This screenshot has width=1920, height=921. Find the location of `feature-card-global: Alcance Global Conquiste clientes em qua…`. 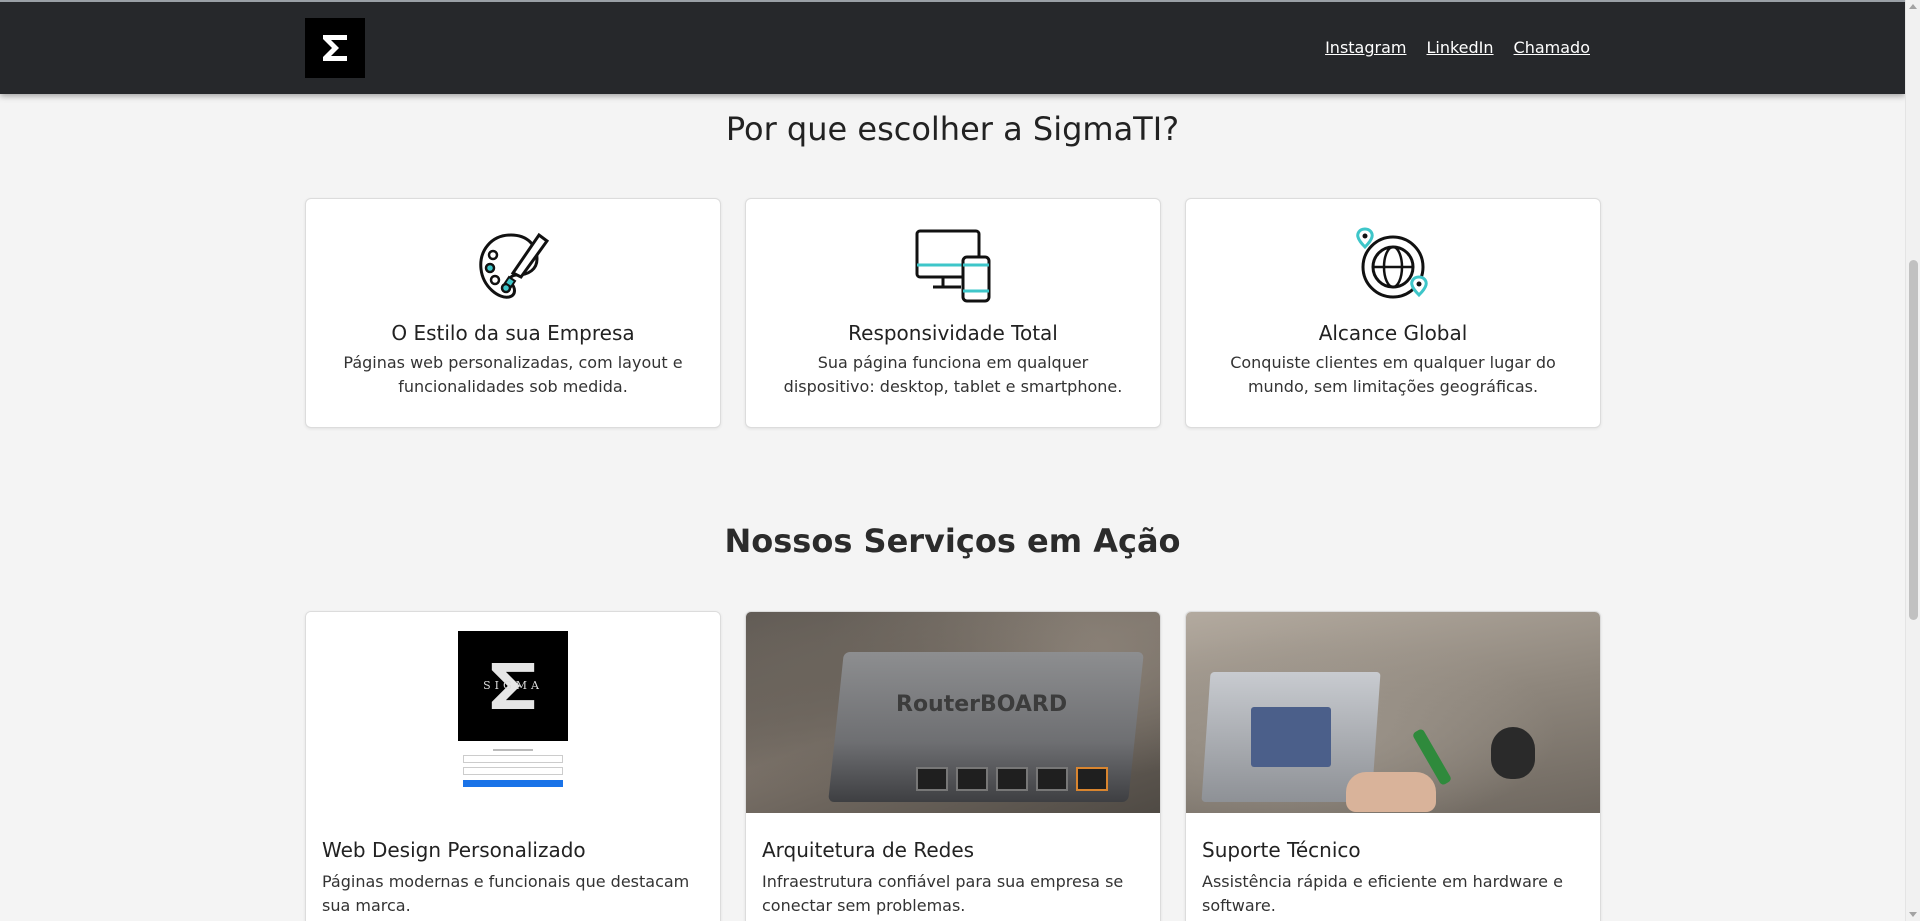

feature-card-global: Alcance Global Conquiste clientes em qua… is located at coordinates (1393, 313).